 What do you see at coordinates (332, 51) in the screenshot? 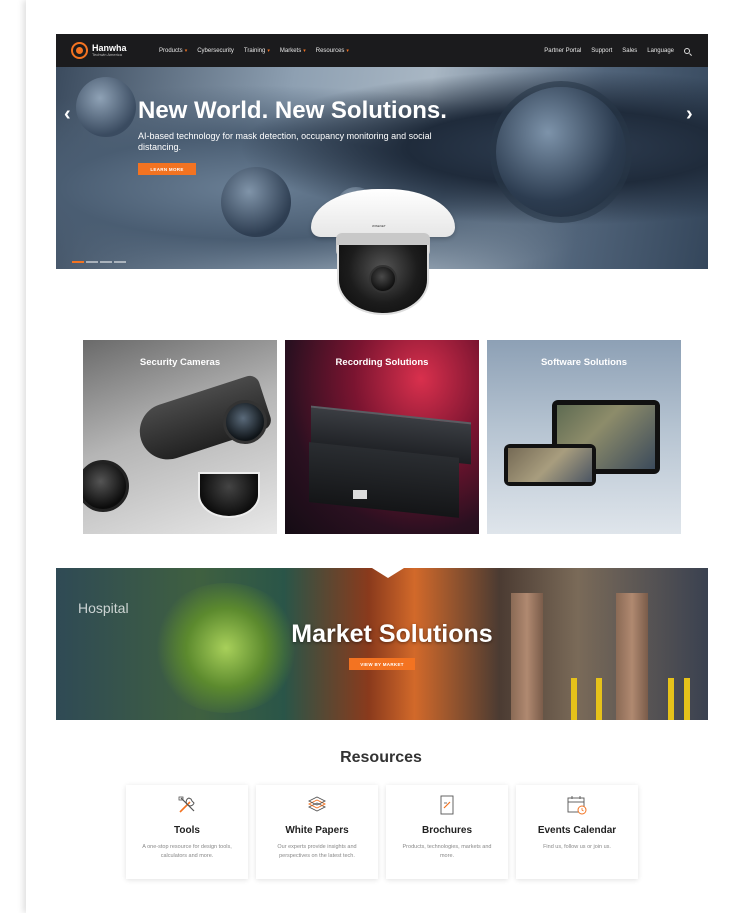
I see `nav-item-resources: Resources ▾` at bounding box center [332, 51].